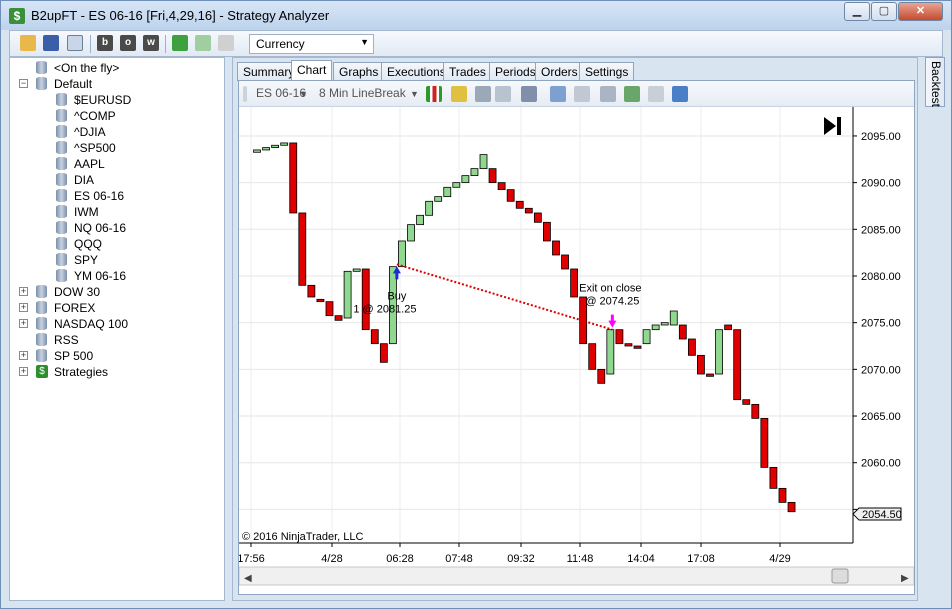 The image size is (952, 609). Describe the element at coordinates (558, 94) in the screenshot. I see `search-icon` at that location.